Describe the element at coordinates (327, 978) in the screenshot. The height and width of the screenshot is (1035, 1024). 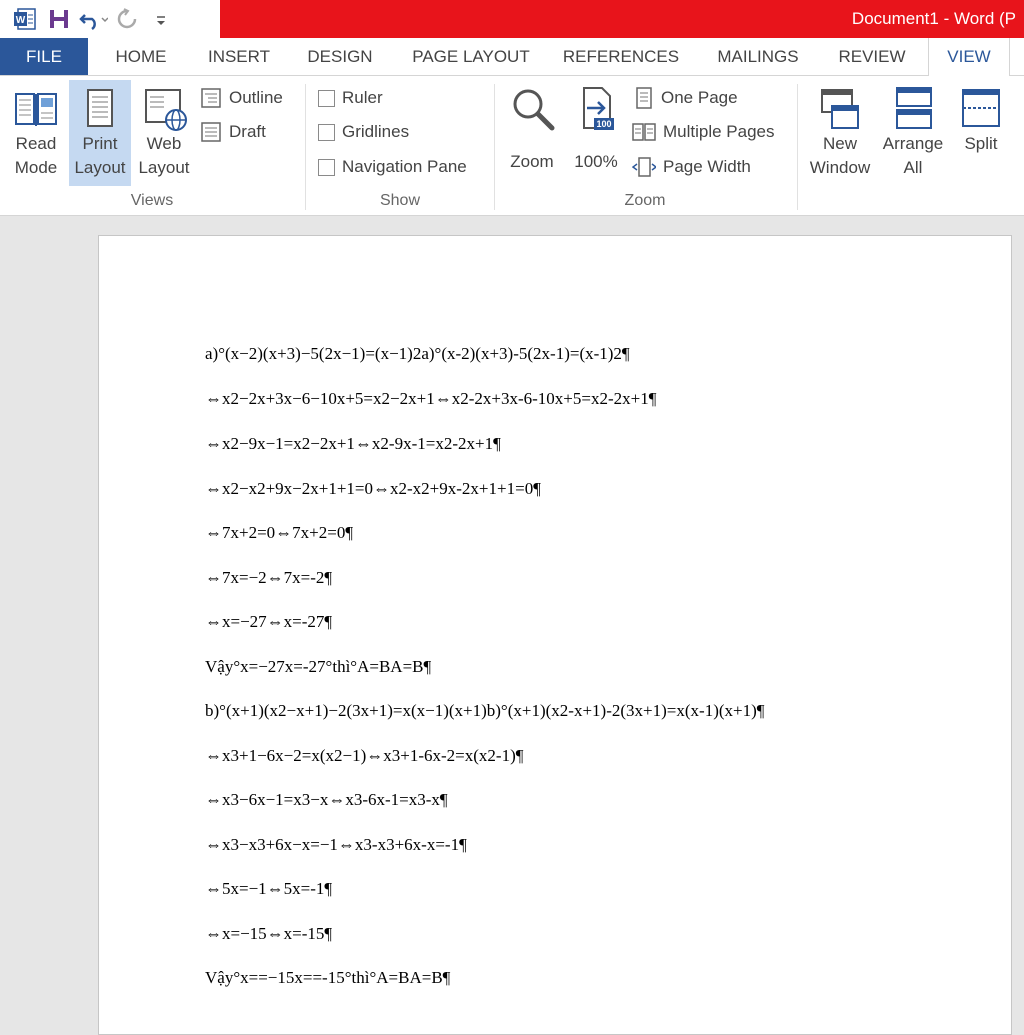
I see `document-line-15: Vậy°x==−15x==-15°thì°A=BA=B¶` at that location.